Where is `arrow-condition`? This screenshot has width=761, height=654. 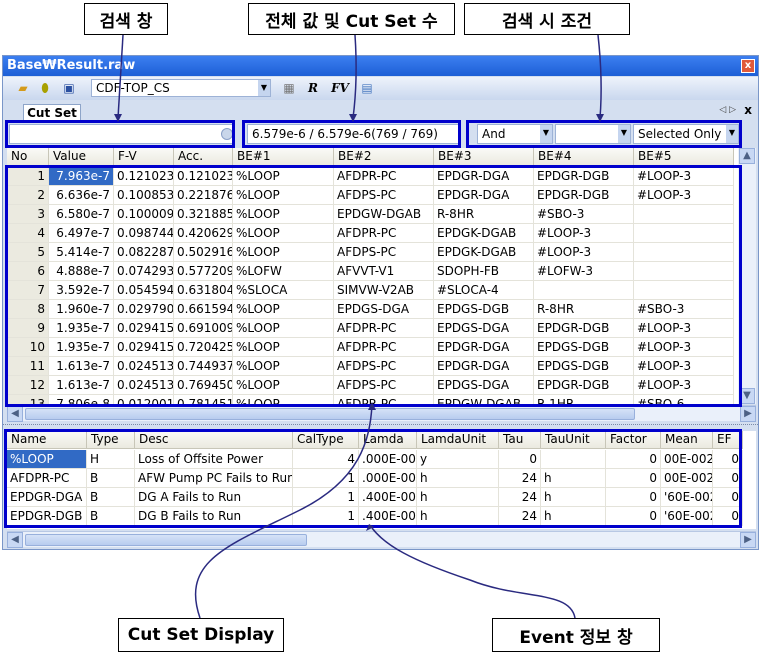
arrow-condition is located at coordinates (599, 76).